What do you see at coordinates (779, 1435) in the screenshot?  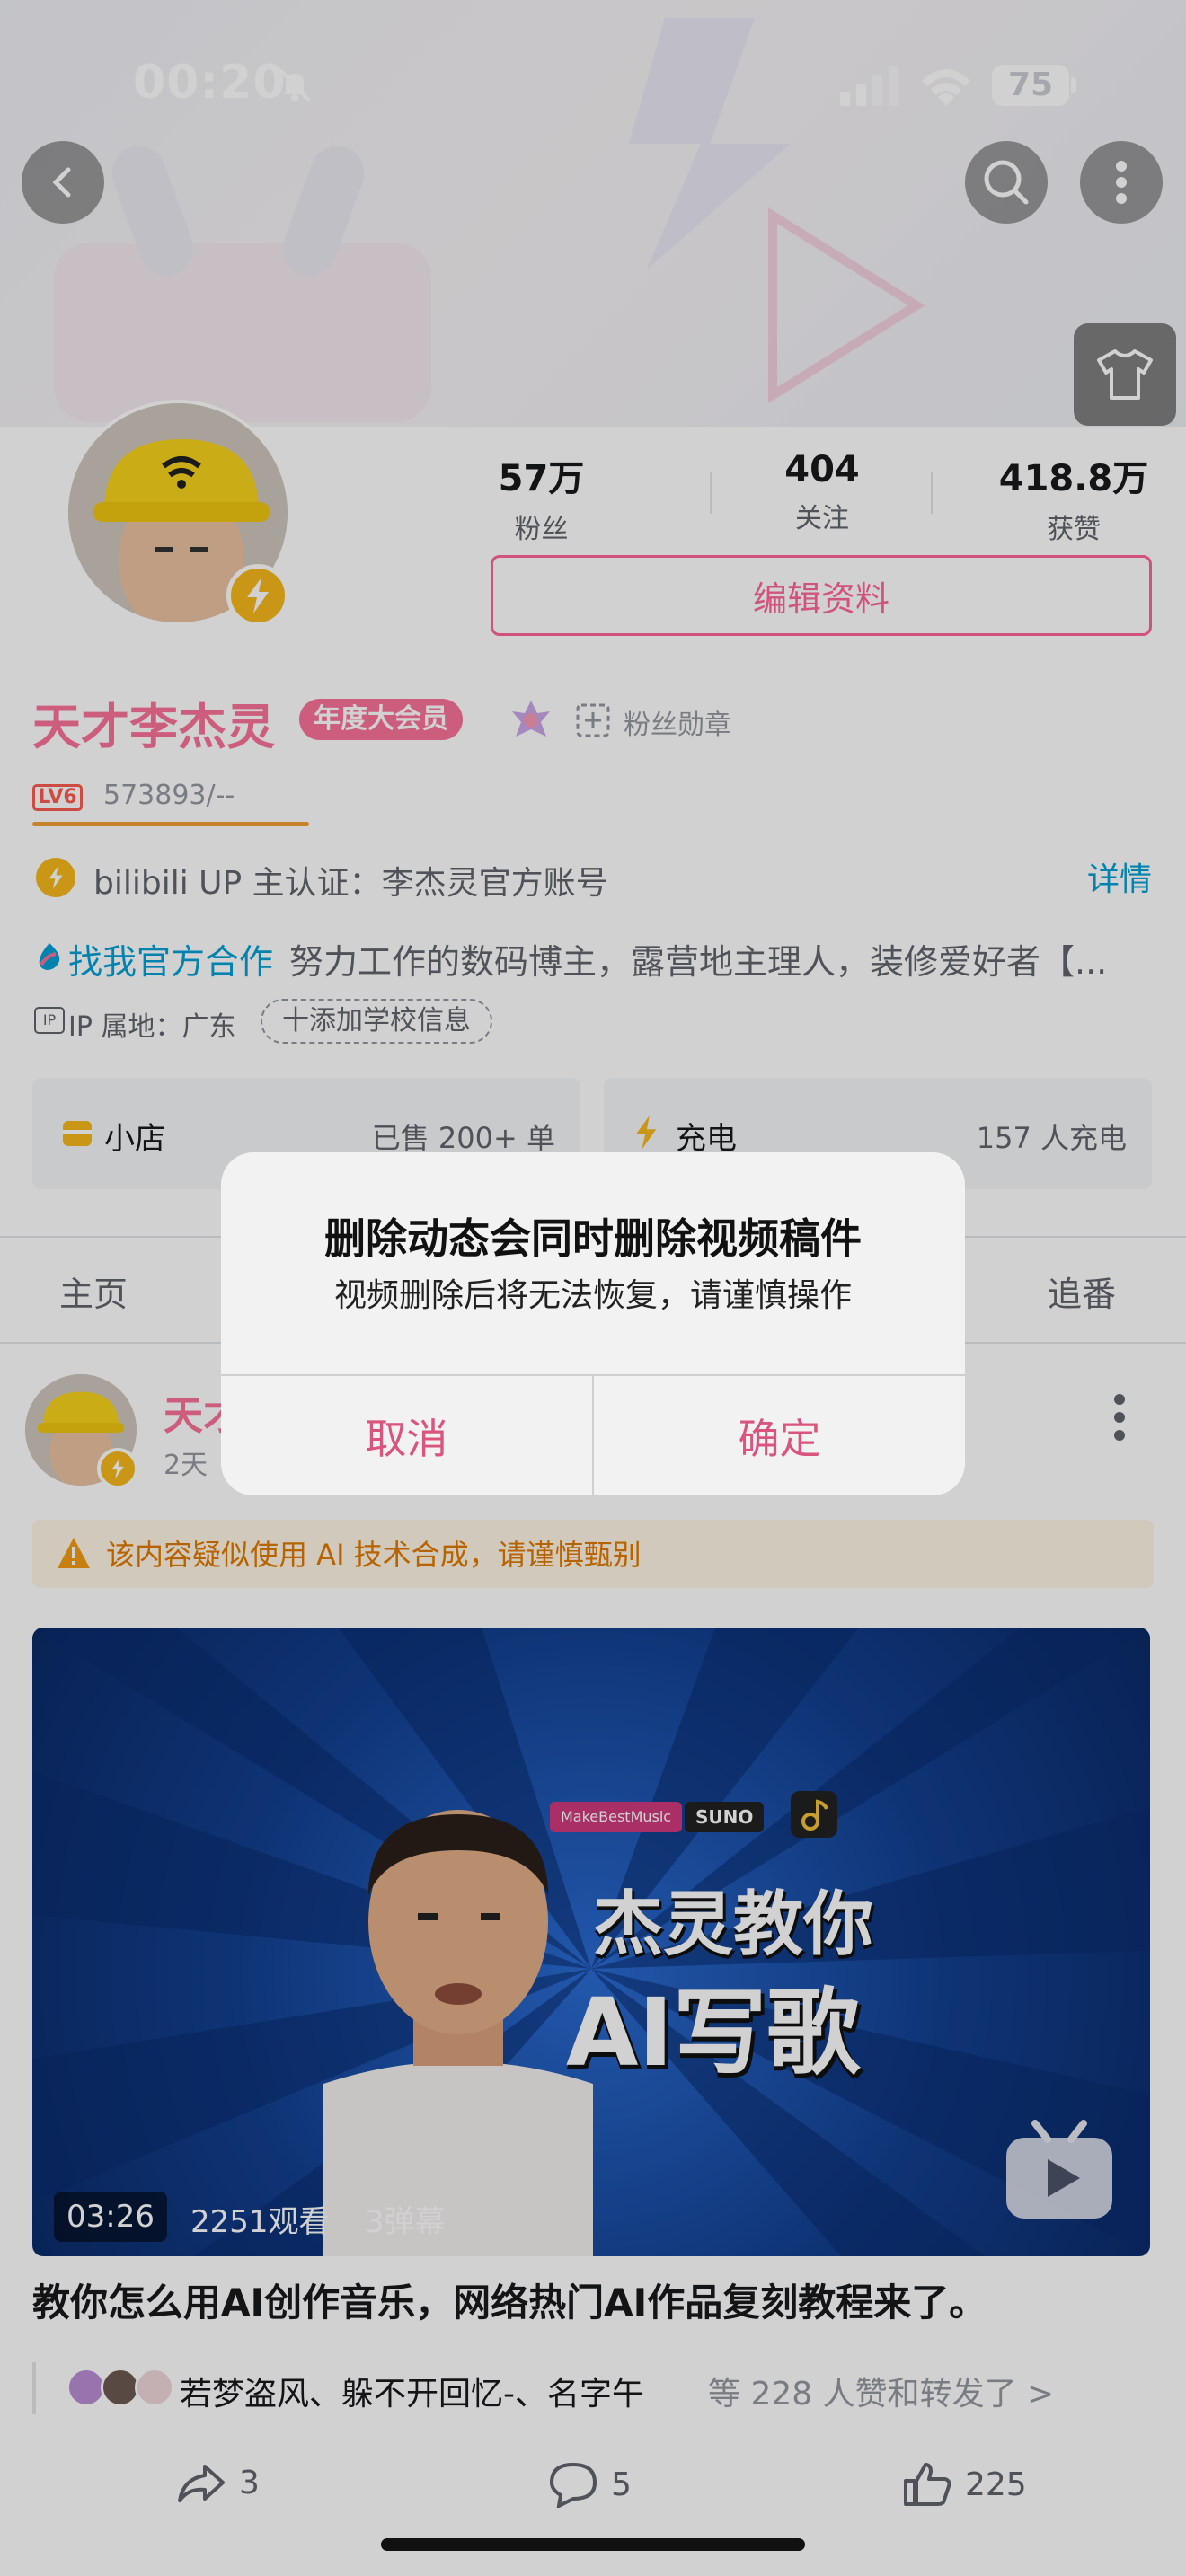 I see `confirm-button: 确定` at bounding box center [779, 1435].